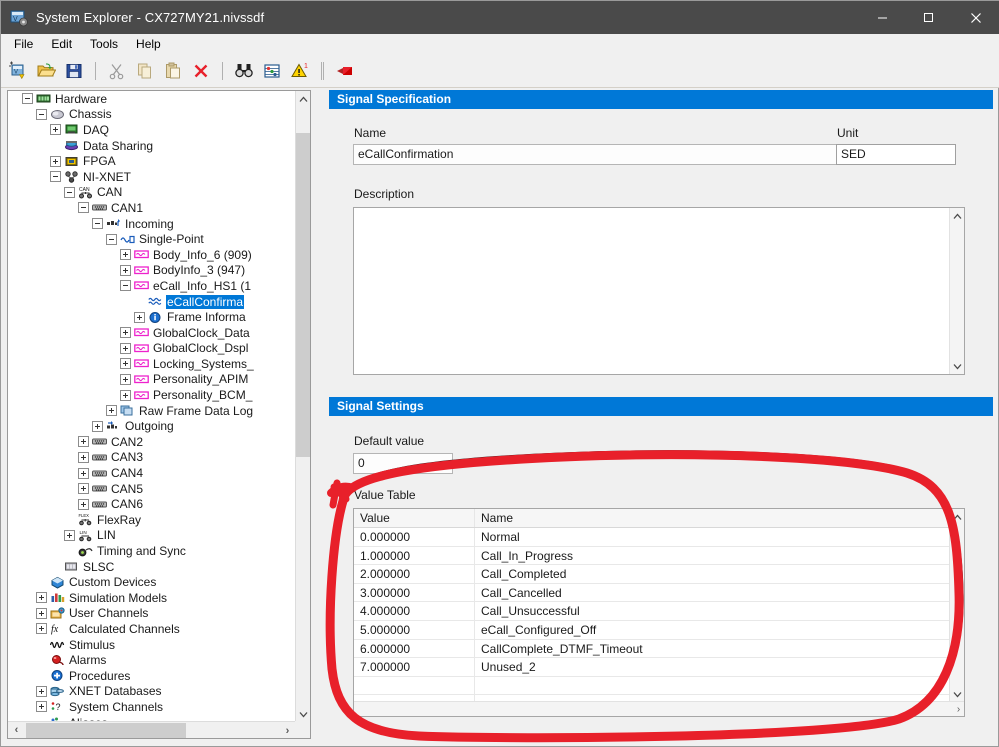  What do you see at coordinates (403, 463) in the screenshot?
I see `default-value-field: 0` at bounding box center [403, 463].